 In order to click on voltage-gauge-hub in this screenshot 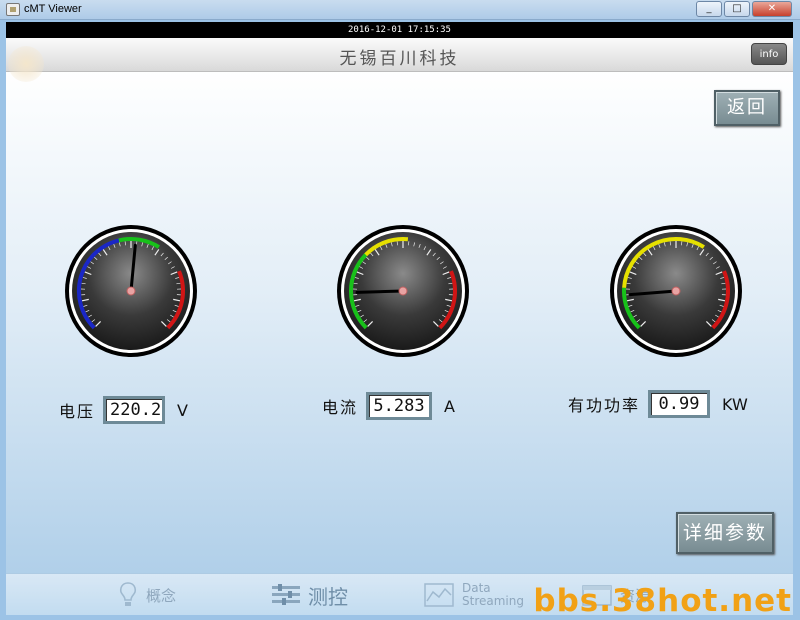, I will do `click(131, 291)`.